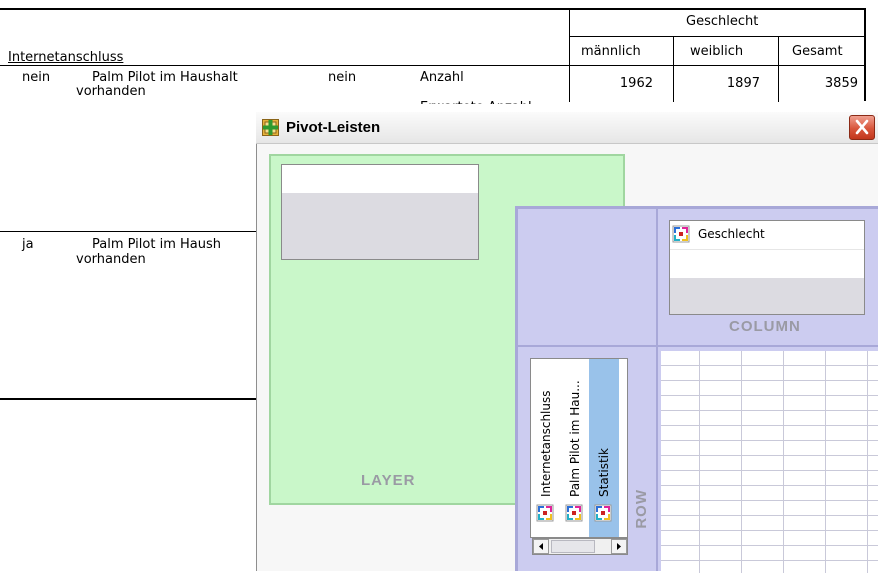 Image resolution: width=878 pixels, height=573 pixels. What do you see at coordinates (573, 546) in the screenshot?
I see `scroll-thumb` at bounding box center [573, 546].